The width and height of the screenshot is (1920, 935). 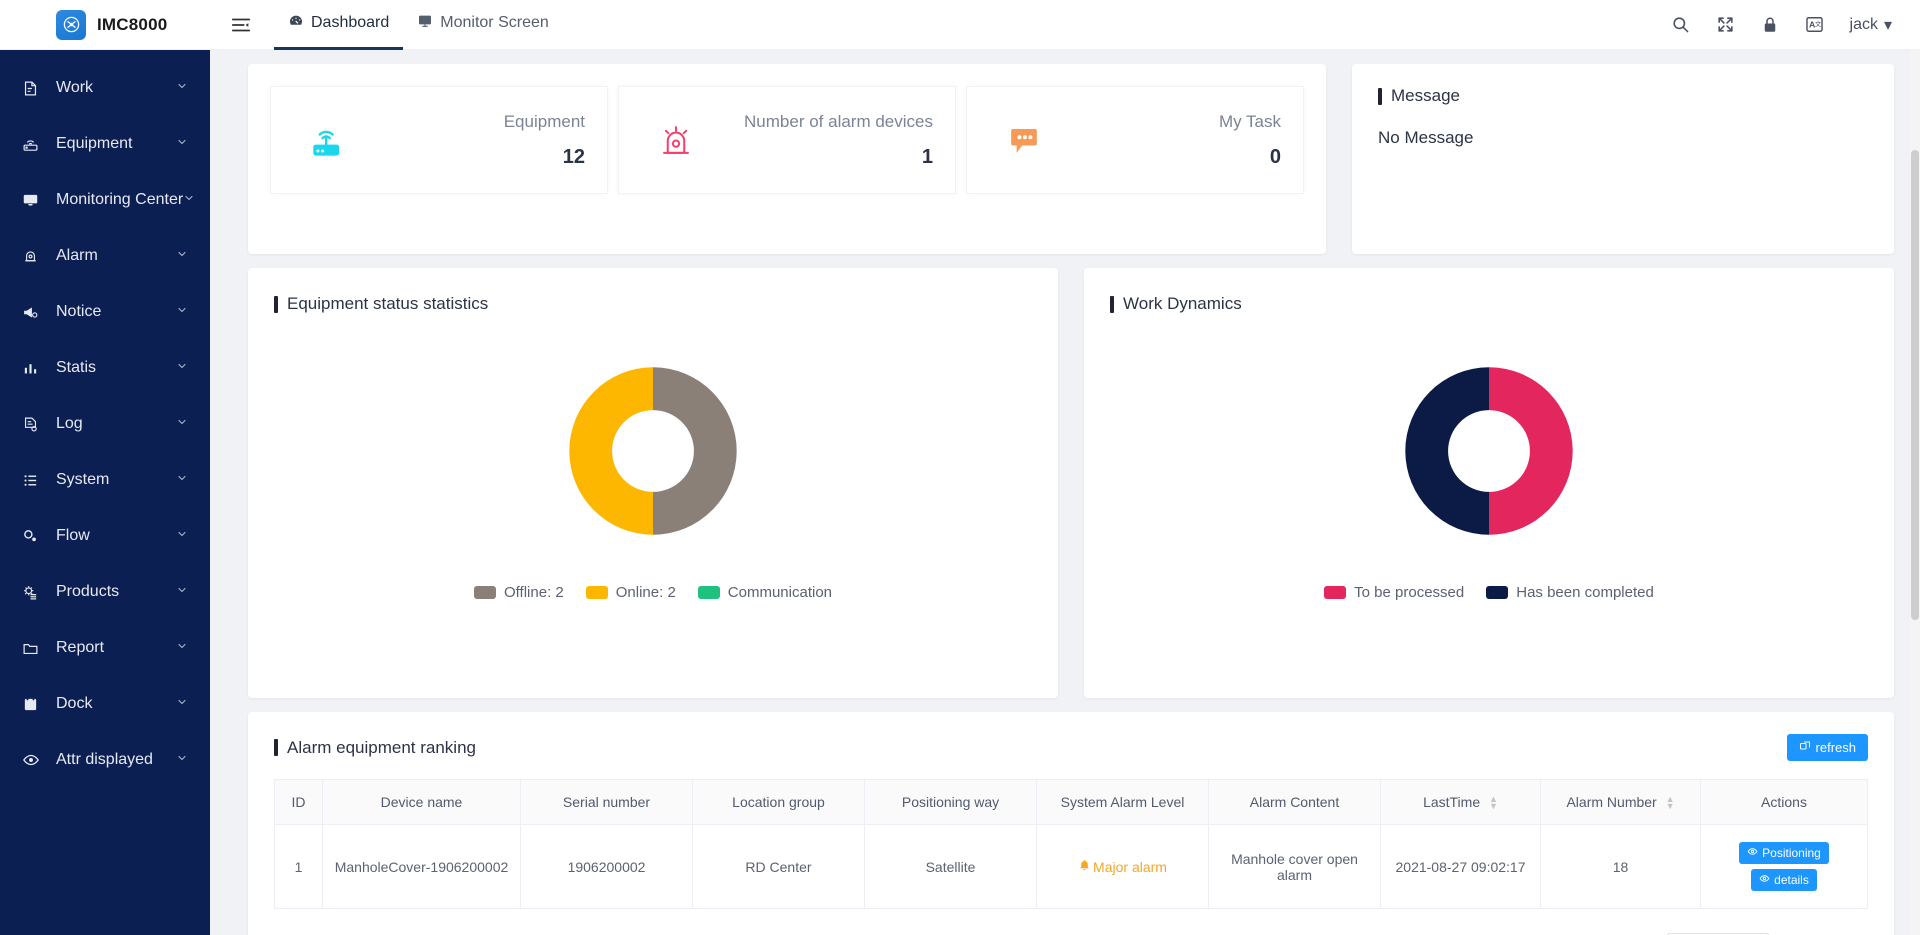 What do you see at coordinates (1497, 592) in the screenshot?
I see `legend-swatch-has-been-completed` at bounding box center [1497, 592].